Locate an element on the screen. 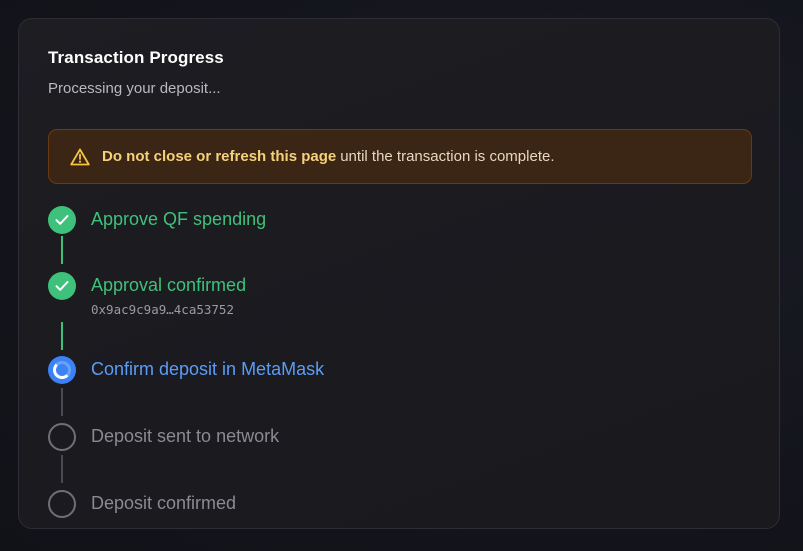 The width and height of the screenshot is (803, 551). step-label: Approval confirmed is located at coordinates (169, 285).